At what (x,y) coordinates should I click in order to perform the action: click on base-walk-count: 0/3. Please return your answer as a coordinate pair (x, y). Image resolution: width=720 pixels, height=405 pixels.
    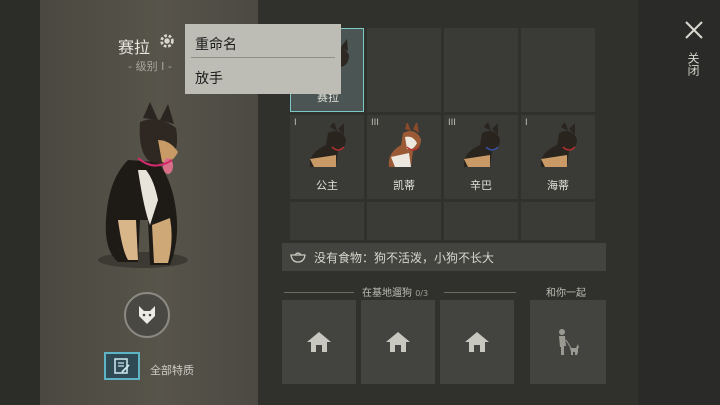
    Looking at the image, I should click on (422, 293).